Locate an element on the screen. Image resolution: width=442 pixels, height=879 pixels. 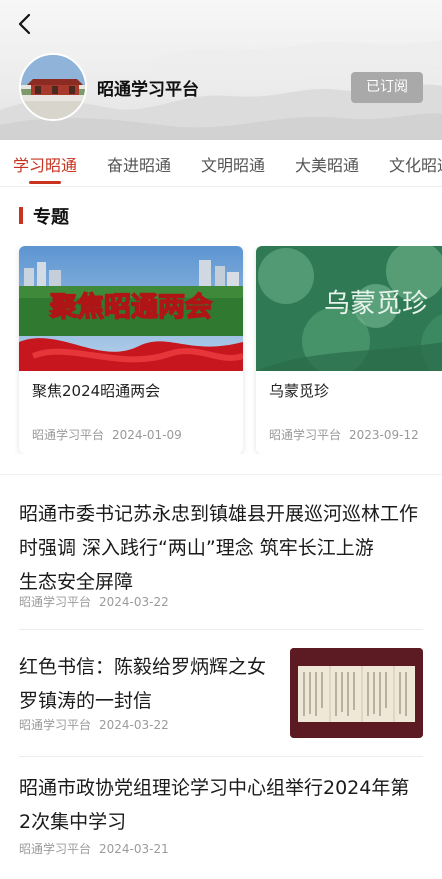
article-title: 红色书信：陈毅给罗炳辉之女 罗镇涛的一封信 is located at coordinates (143, 684).